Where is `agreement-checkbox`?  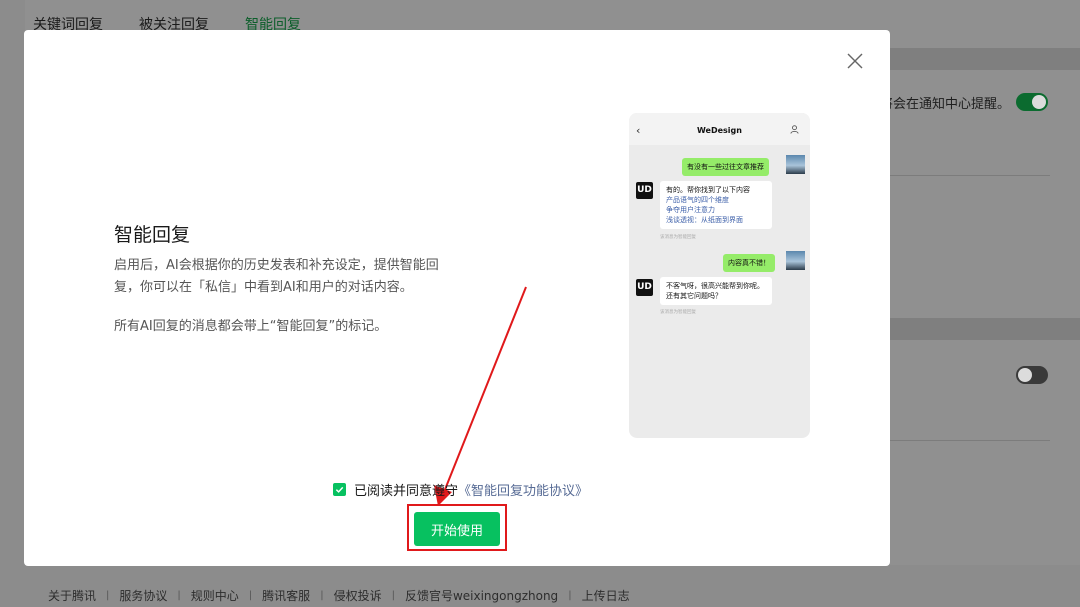 agreement-checkbox is located at coordinates (339, 489).